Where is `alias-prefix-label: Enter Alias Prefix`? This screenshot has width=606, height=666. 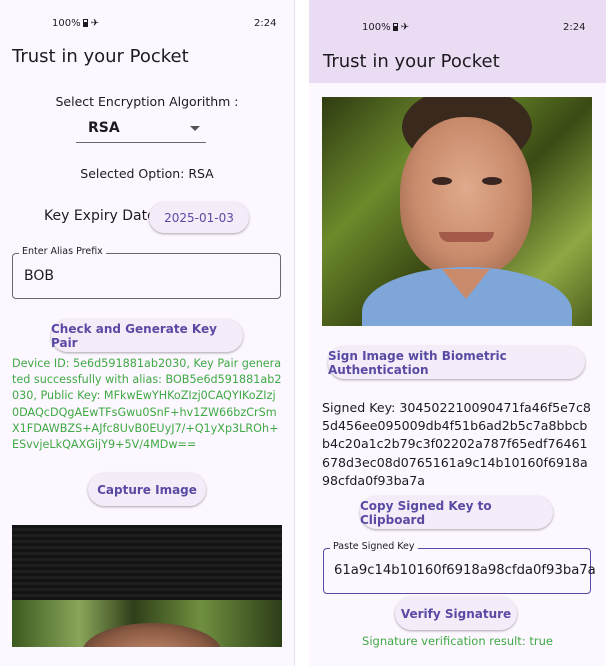 alias-prefix-label: Enter Alias Prefix is located at coordinates (62, 251).